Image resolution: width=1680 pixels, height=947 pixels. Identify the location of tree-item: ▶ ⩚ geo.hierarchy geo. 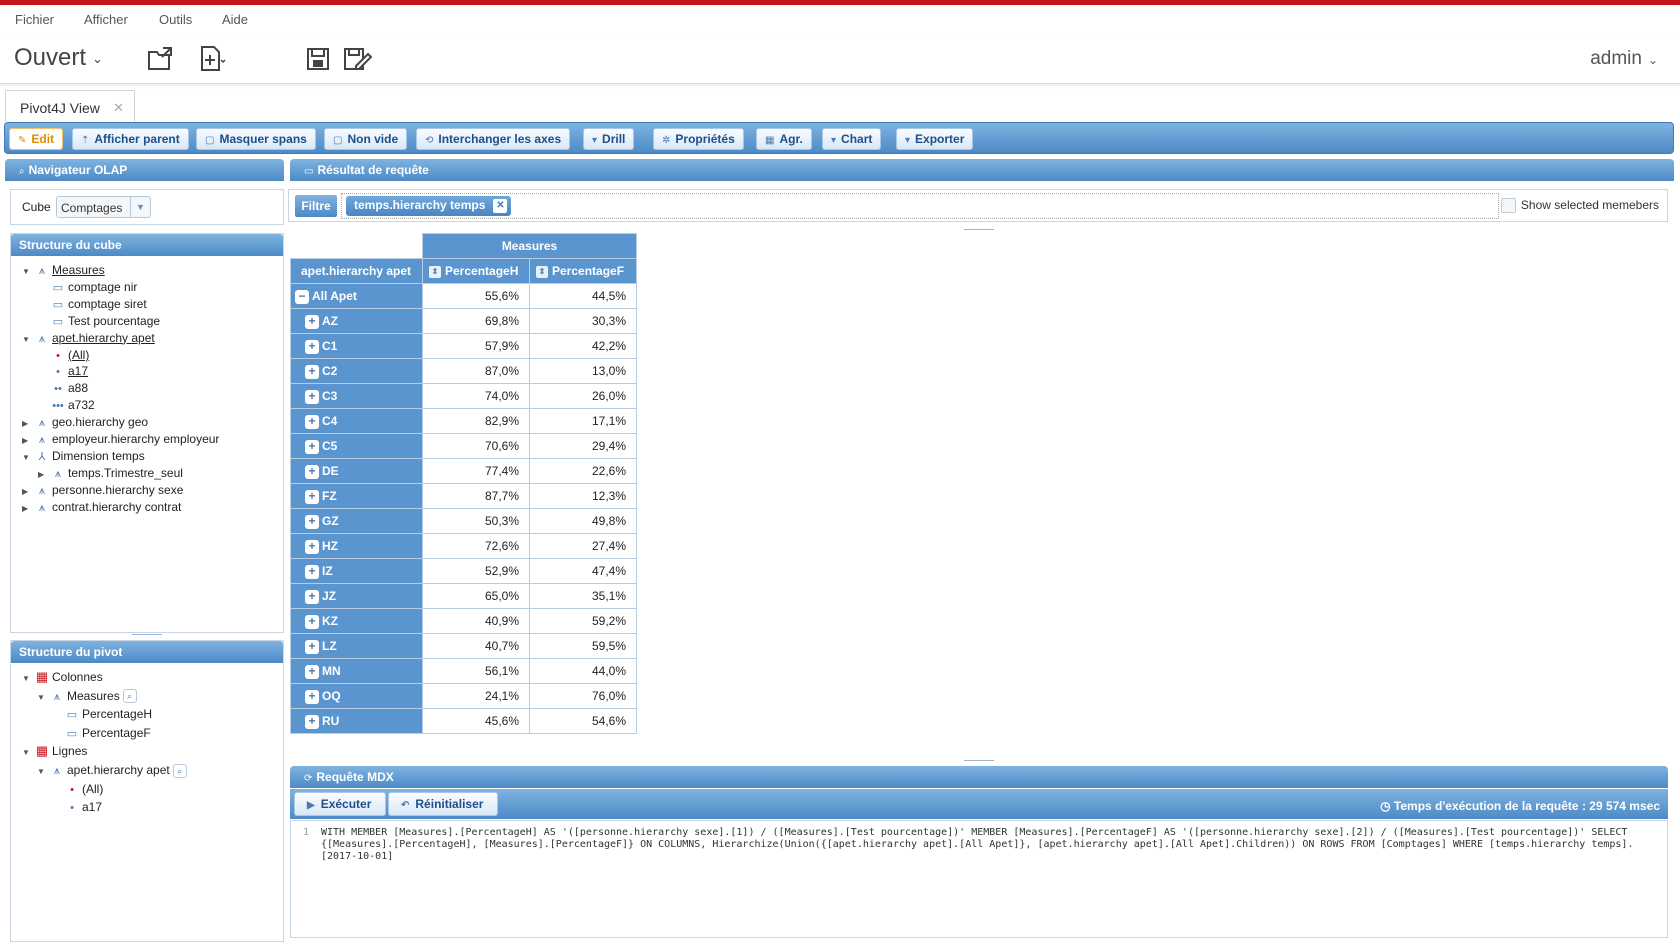
(85, 422).